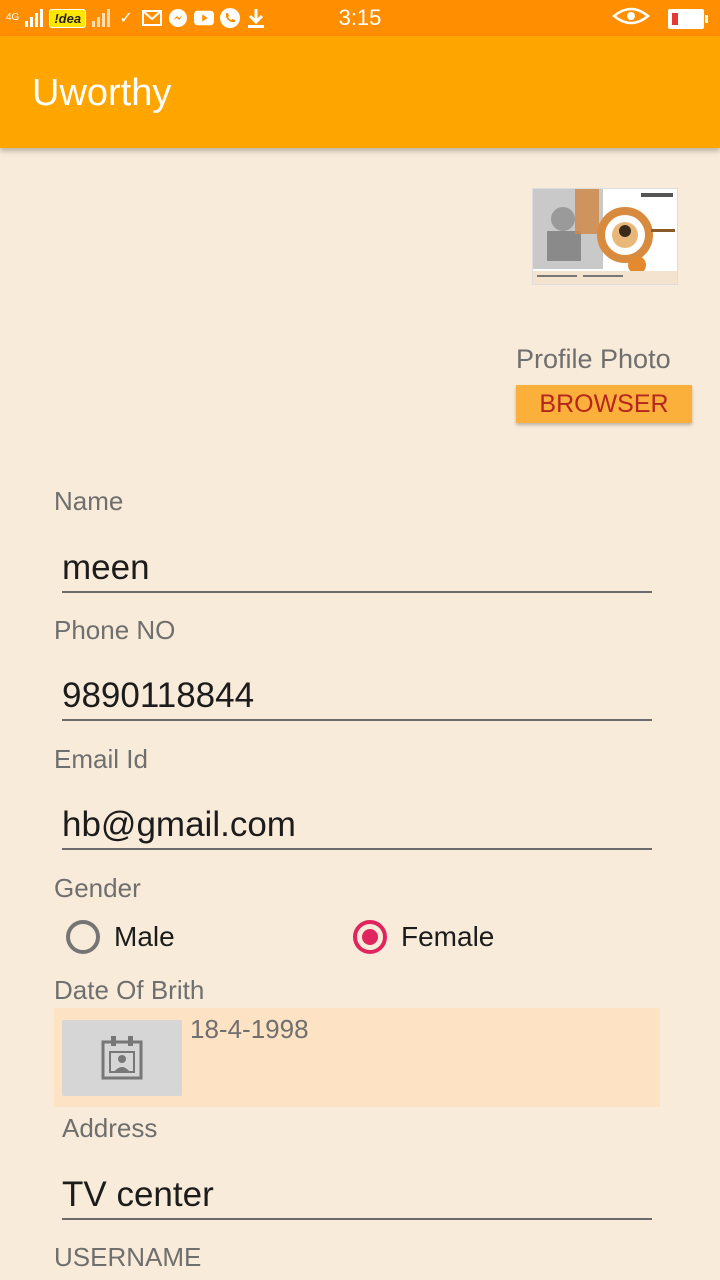  What do you see at coordinates (97, 888) in the screenshot?
I see `gender-label: Gender` at bounding box center [97, 888].